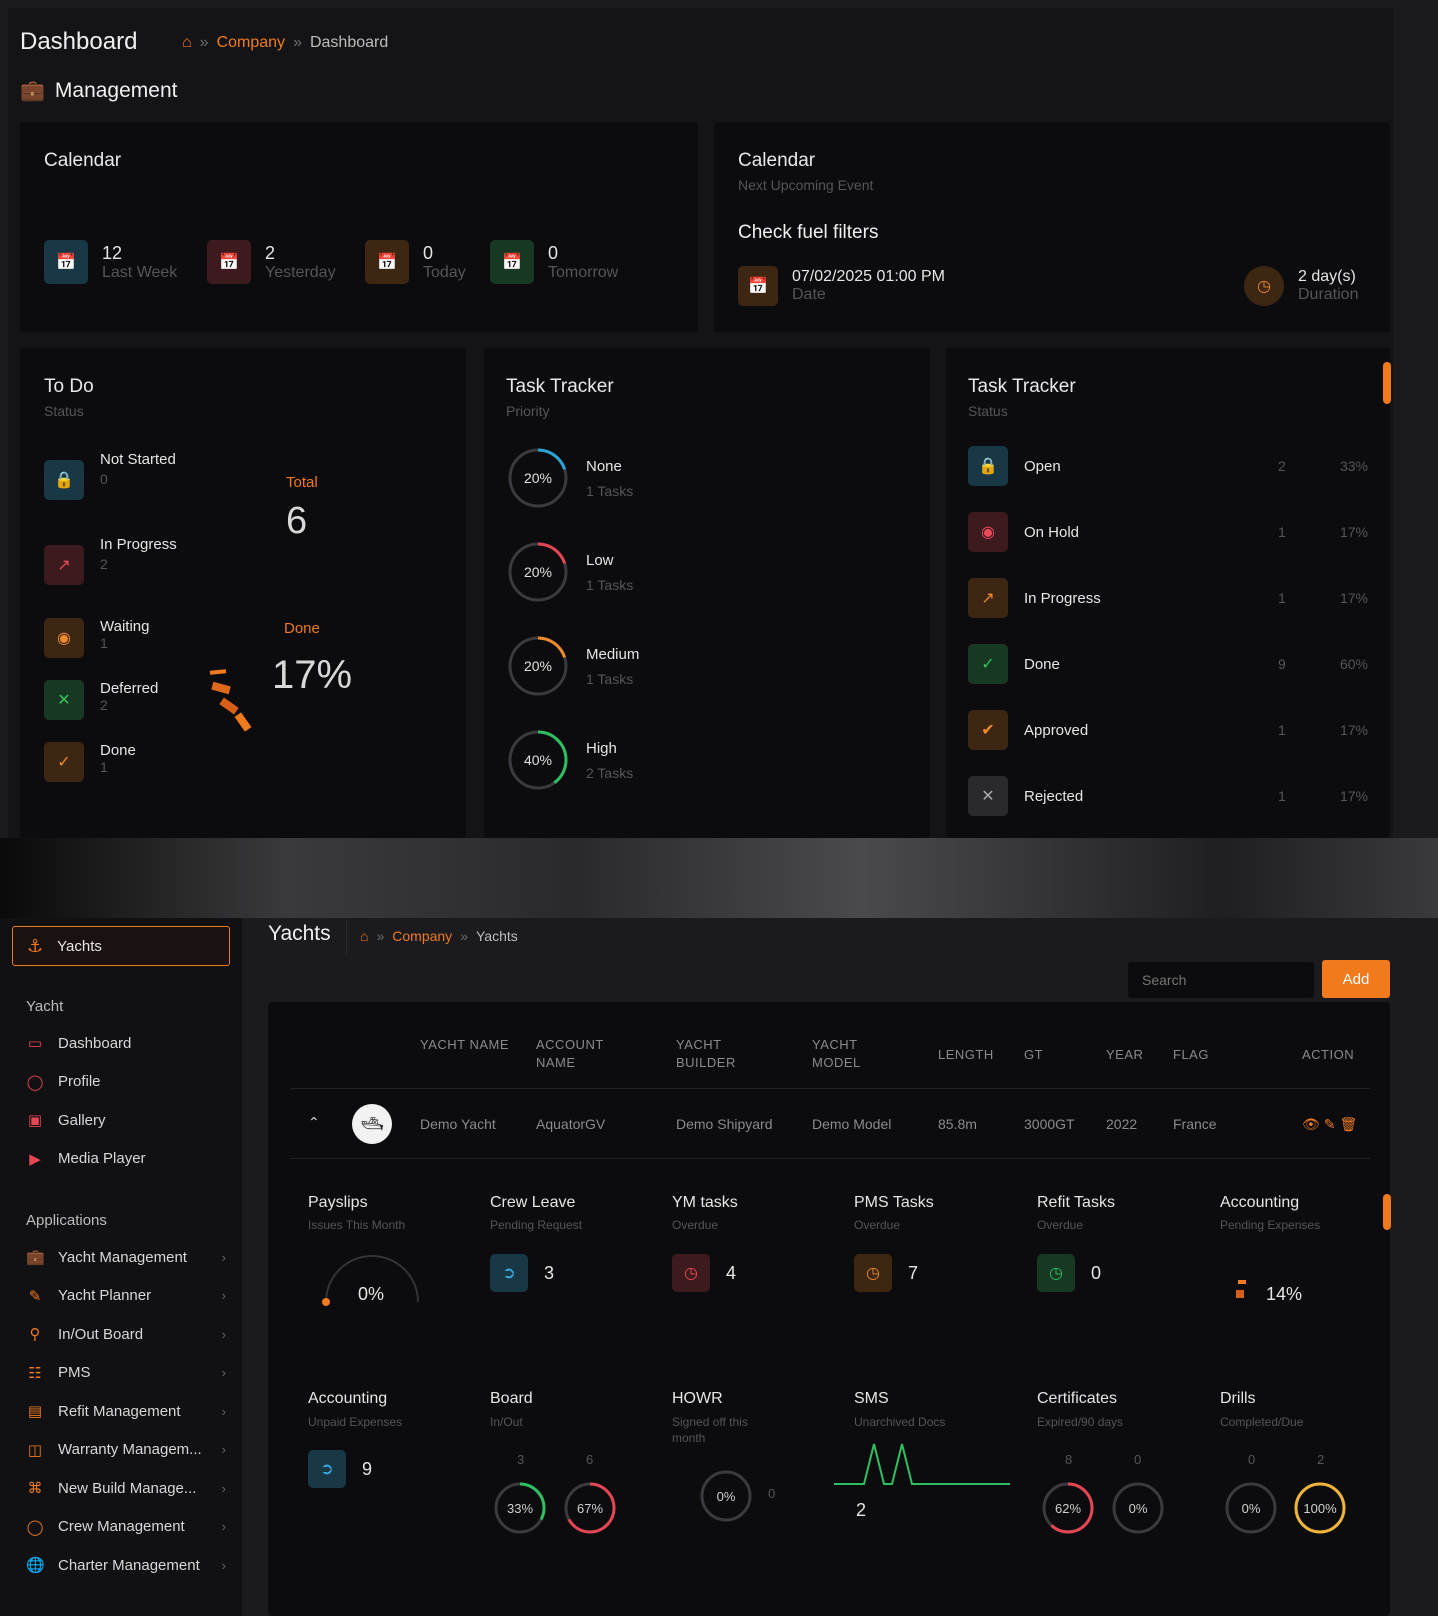  I want to click on sidebar-item-label: Refit Management, so click(119, 1411).